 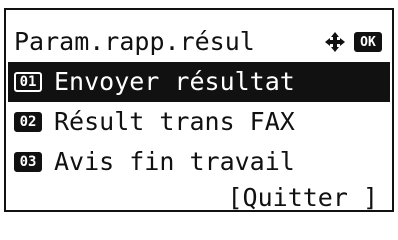 I want to click on header-icons: OK, so click(x=357, y=42).